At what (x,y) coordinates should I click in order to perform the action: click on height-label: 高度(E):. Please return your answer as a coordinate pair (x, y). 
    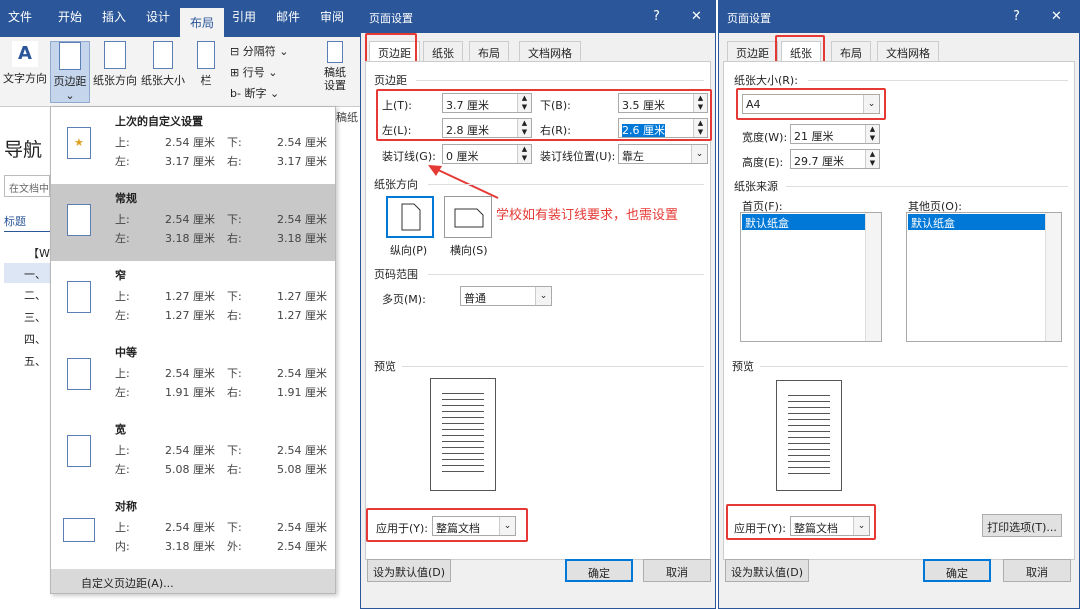
    Looking at the image, I should click on (763, 162).